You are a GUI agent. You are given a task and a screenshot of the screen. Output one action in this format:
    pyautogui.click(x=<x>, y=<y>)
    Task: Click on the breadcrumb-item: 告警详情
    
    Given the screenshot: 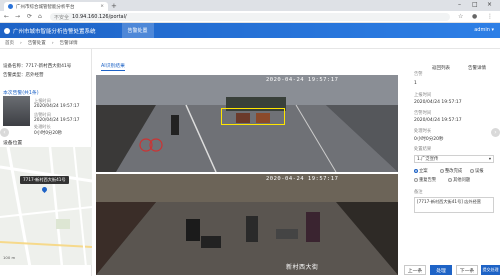 What is the action you would take?
    pyautogui.click(x=68, y=43)
    